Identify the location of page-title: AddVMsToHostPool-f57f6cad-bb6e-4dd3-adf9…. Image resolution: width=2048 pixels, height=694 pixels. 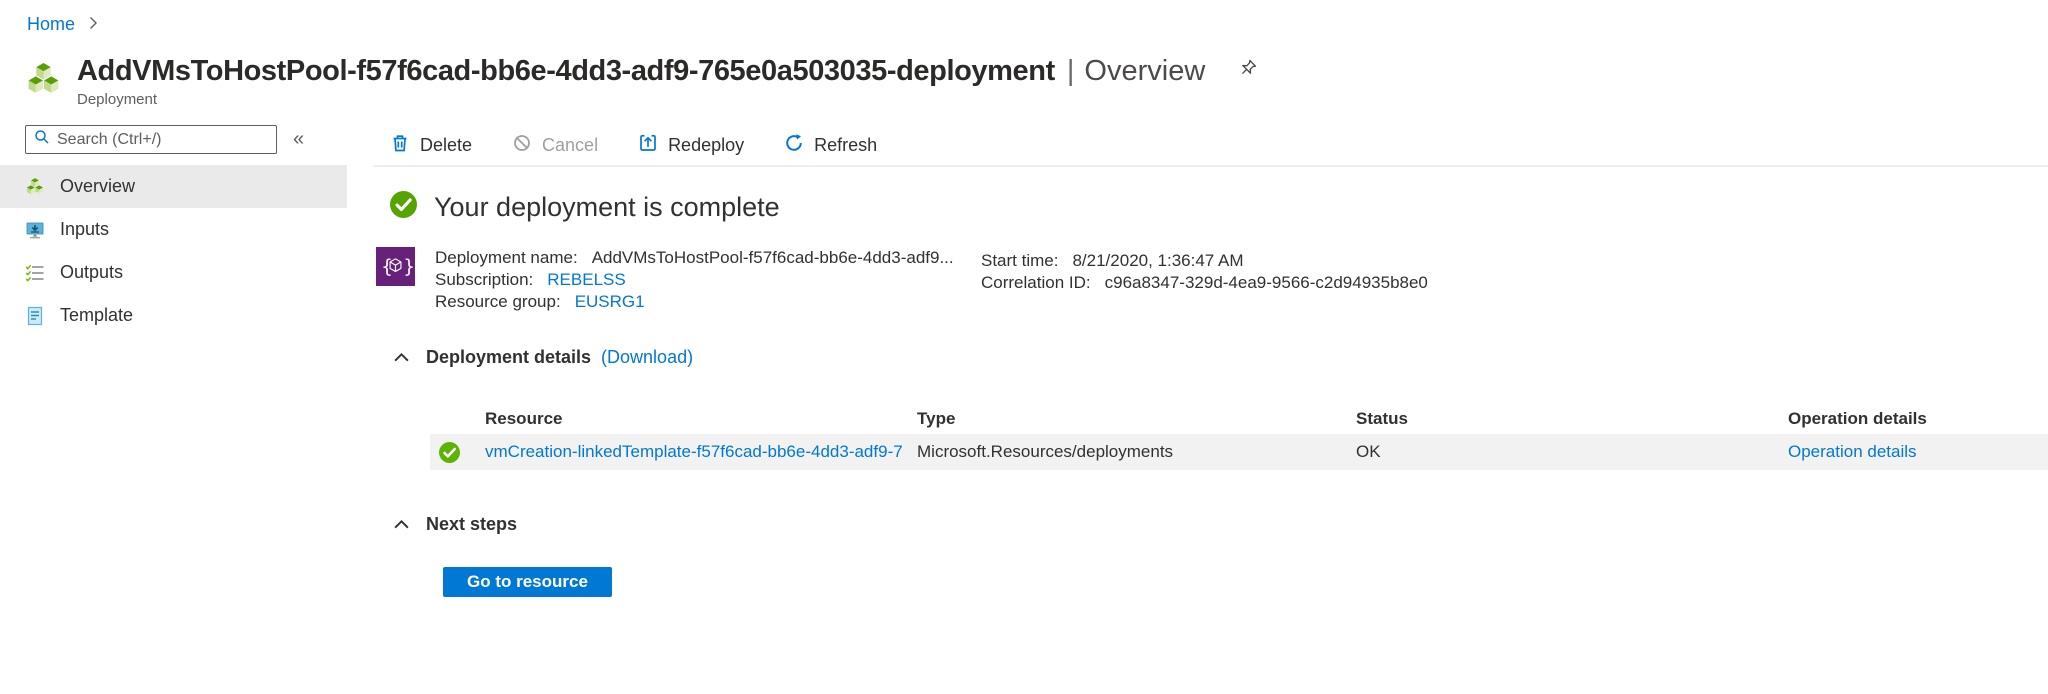
(566, 71).